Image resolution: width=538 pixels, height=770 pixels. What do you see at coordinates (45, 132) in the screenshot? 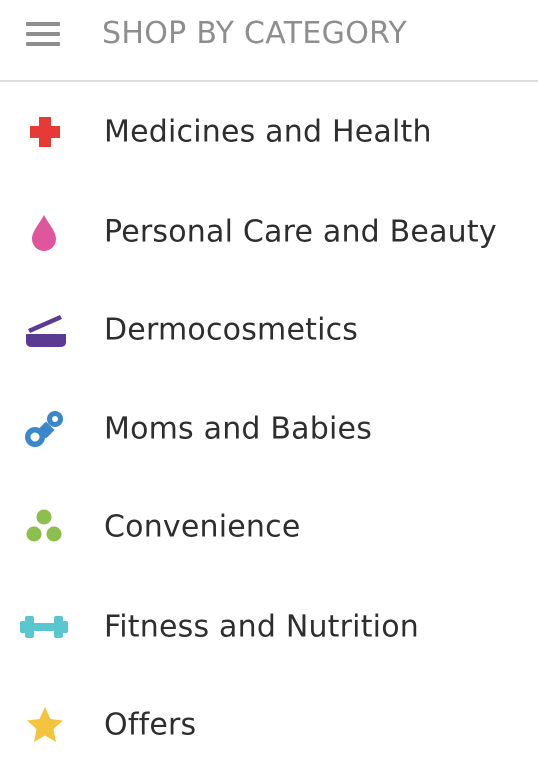
I see `red-cross-icon` at bounding box center [45, 132].